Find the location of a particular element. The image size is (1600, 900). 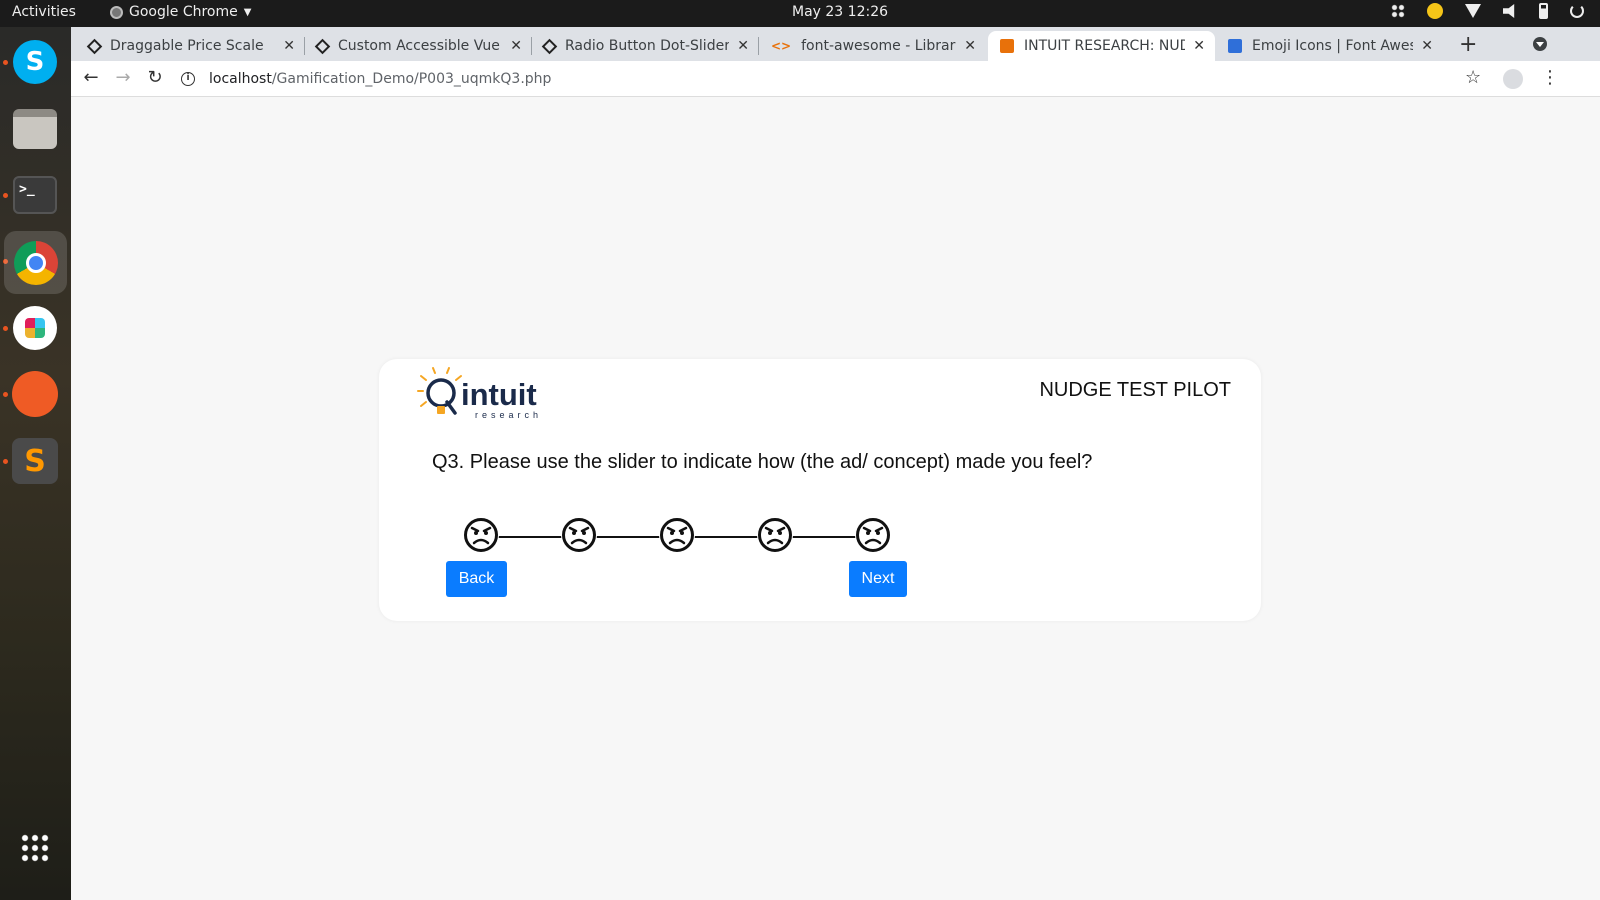

tab-emoji-icons-font-awesome: Emoji Icons | Font Aweso ✕ is located at coordinates (1329, 46).